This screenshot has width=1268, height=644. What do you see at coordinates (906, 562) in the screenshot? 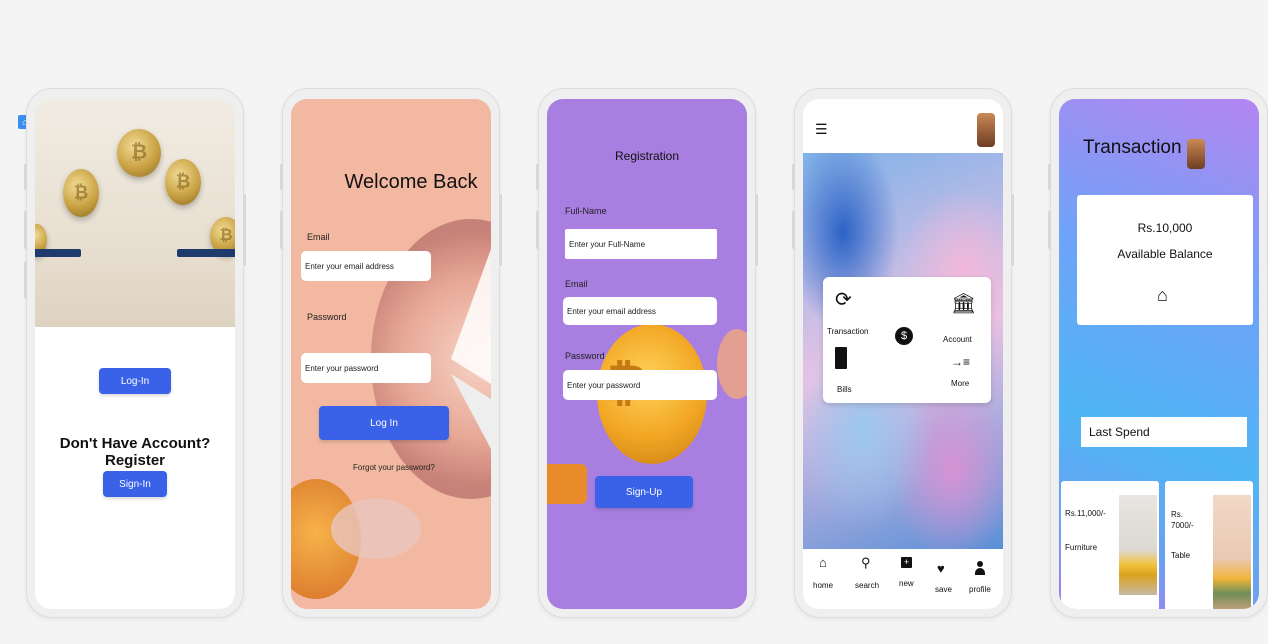
I see `new-icon: +` at bounding box center [906, 562].